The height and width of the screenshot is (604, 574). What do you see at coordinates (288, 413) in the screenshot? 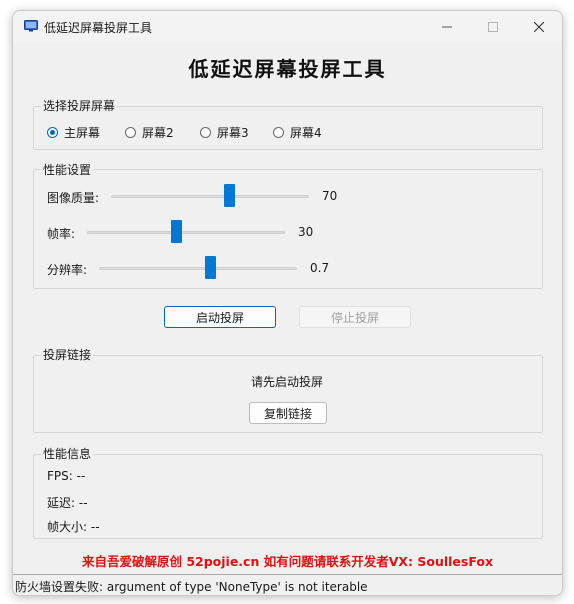
I see `copy-link-button: 复制链接` at bounding box center [288, 413].